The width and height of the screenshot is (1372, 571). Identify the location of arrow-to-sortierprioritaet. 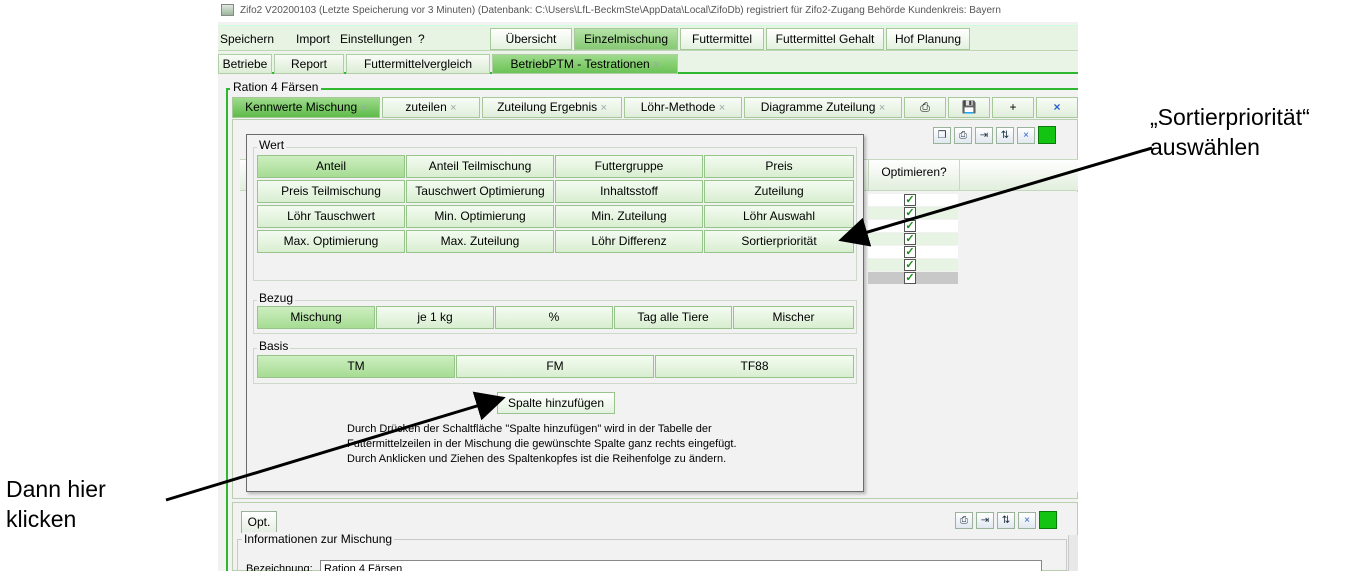
(995, 196).